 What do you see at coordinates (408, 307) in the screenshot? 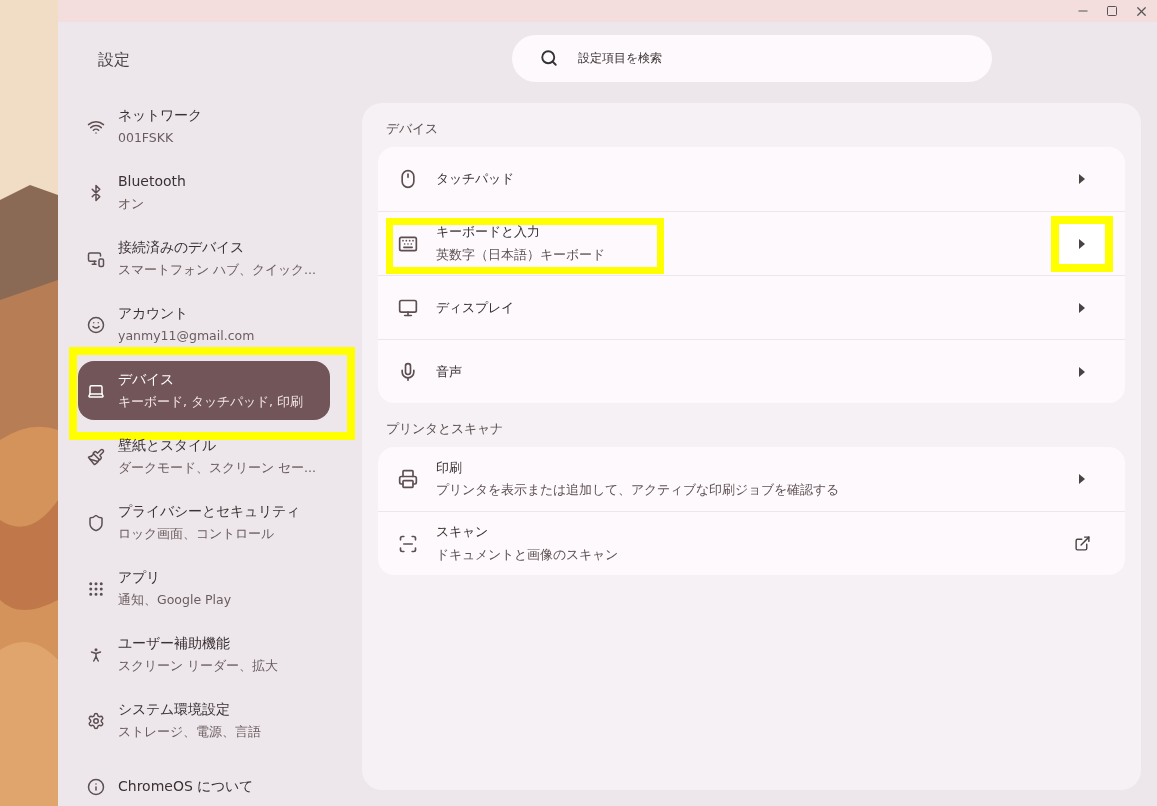
I see `monitor-icon` at bounding box center [408, 307].